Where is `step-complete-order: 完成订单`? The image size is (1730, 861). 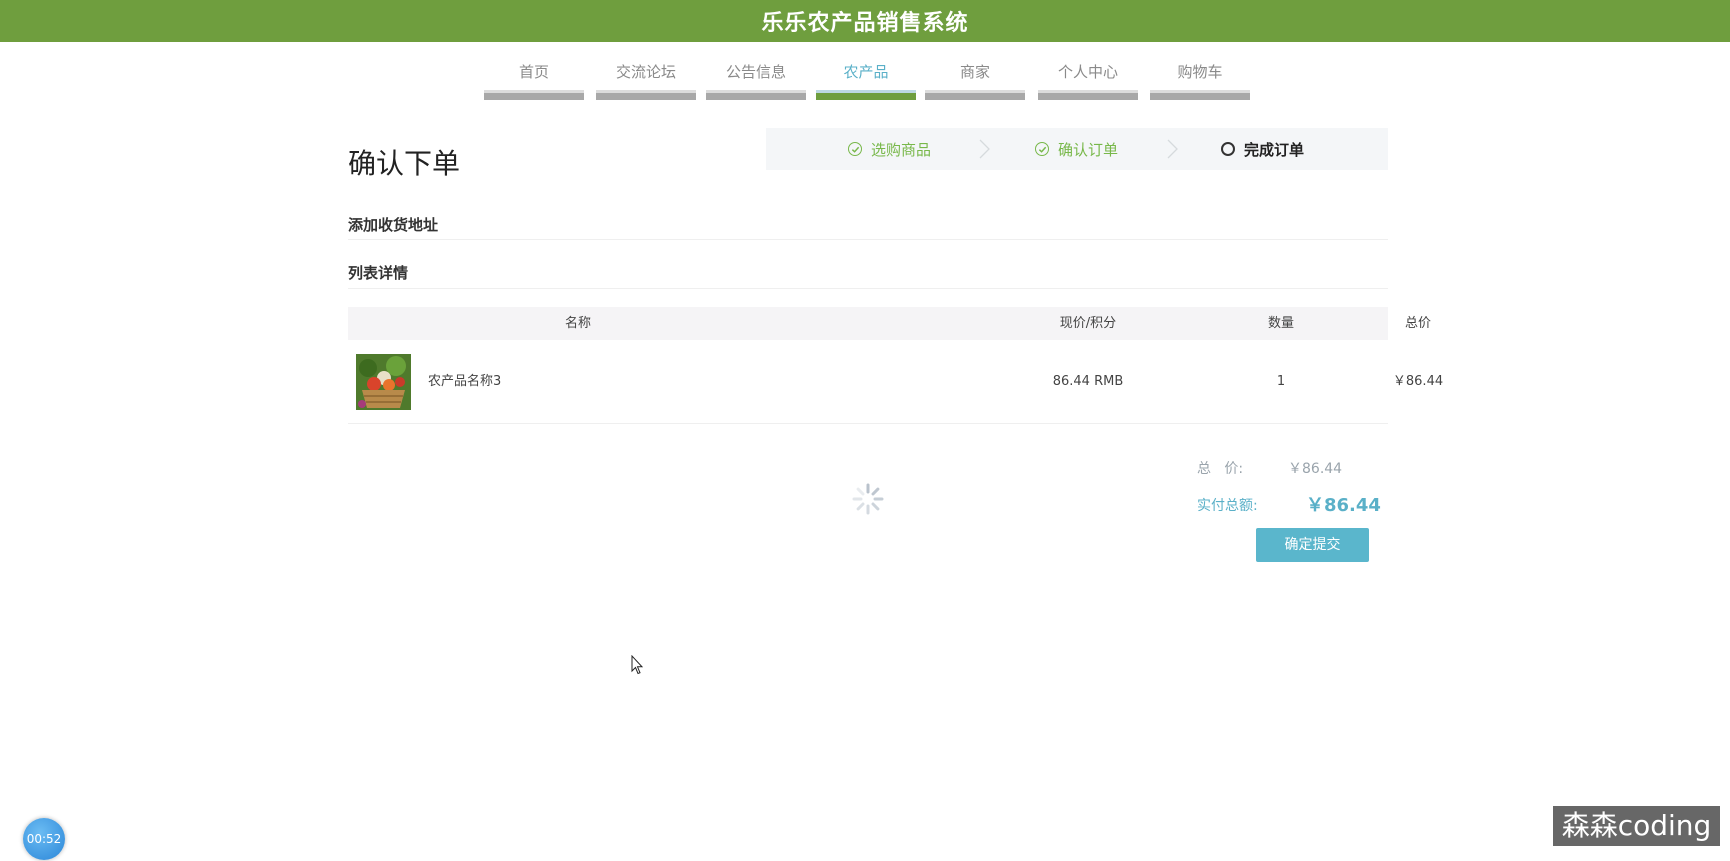
step-complete-order: 完成订单 is located at coordinates (1262, 149).